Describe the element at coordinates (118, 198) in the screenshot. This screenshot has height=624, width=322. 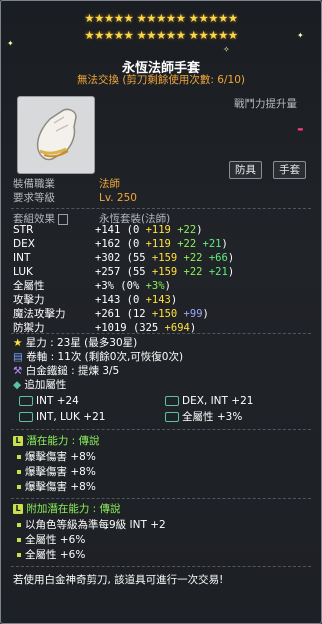
I see `level-value: Lv. 250` at that location.